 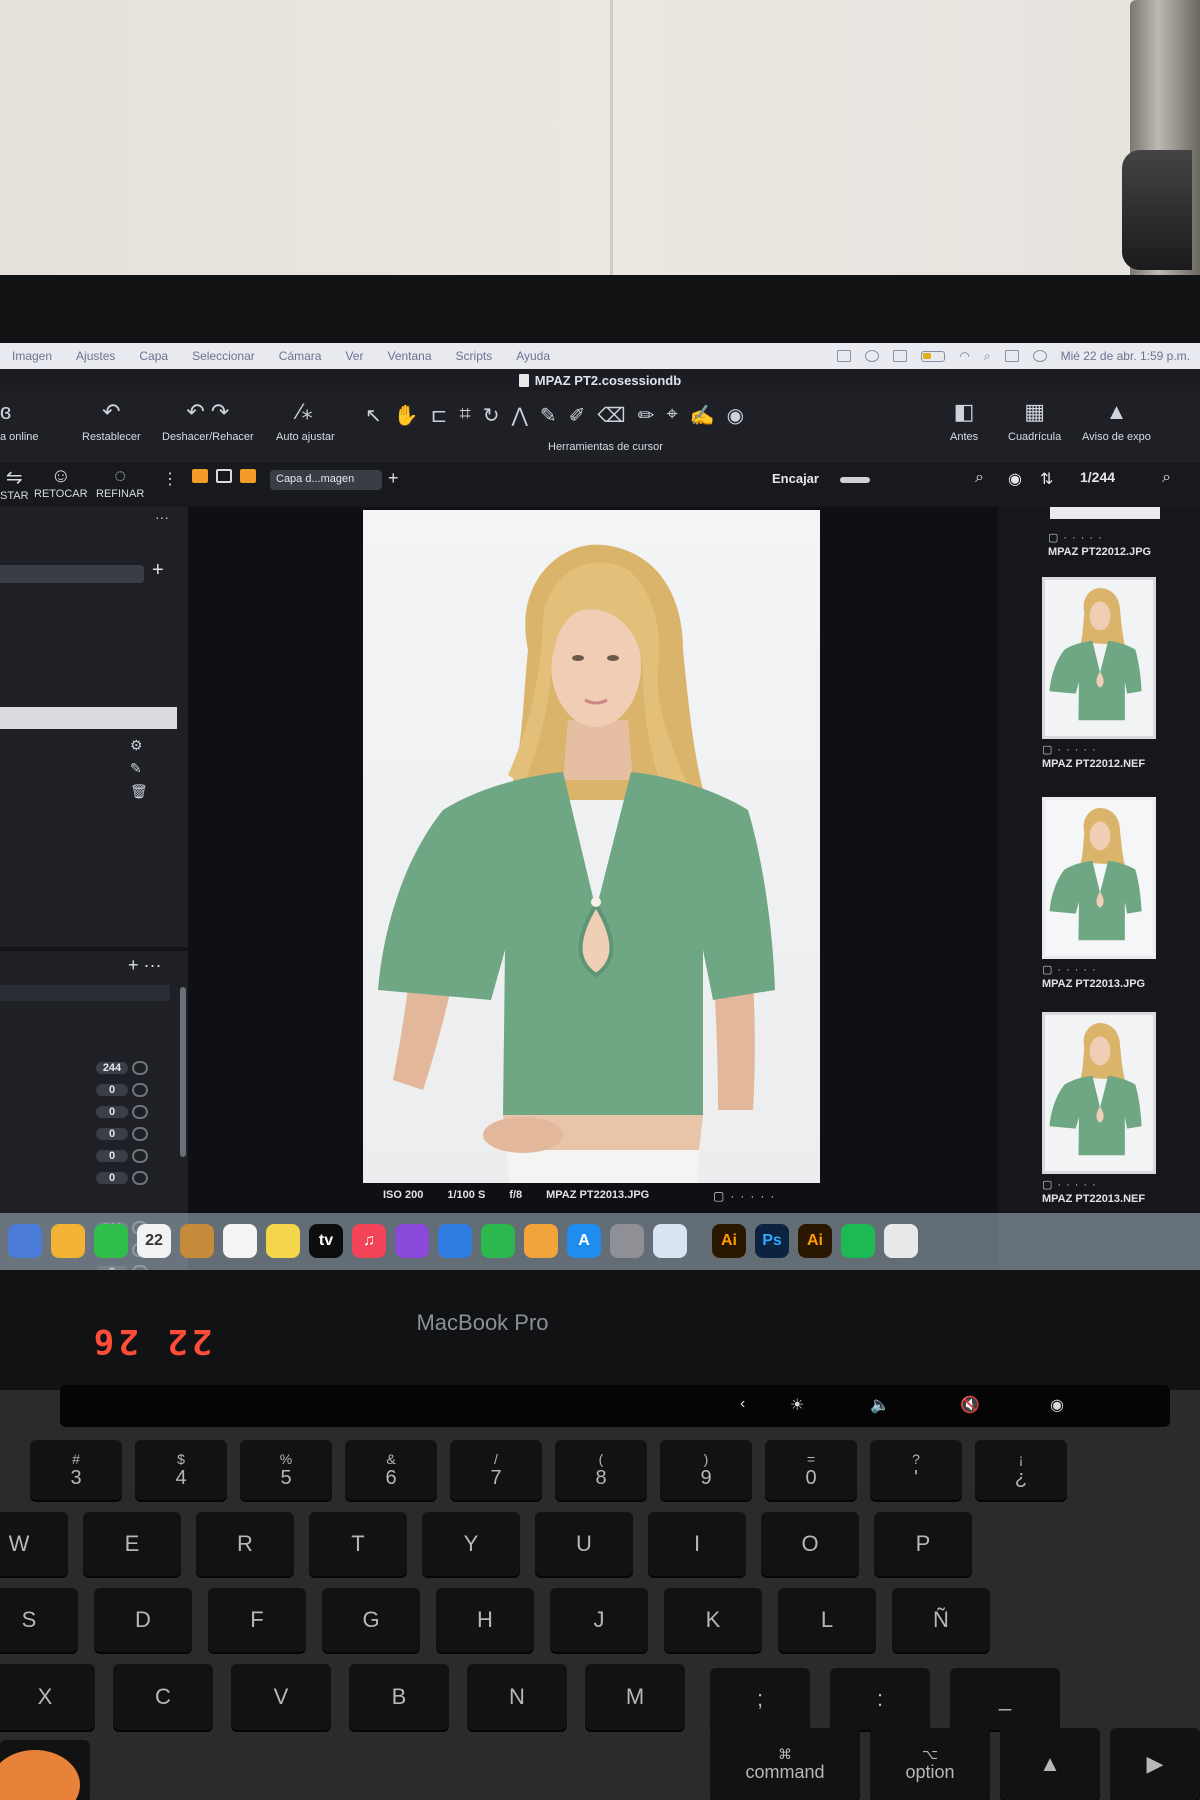 I want to click on eye-icon: ◉, so click(x=1015, y=479).